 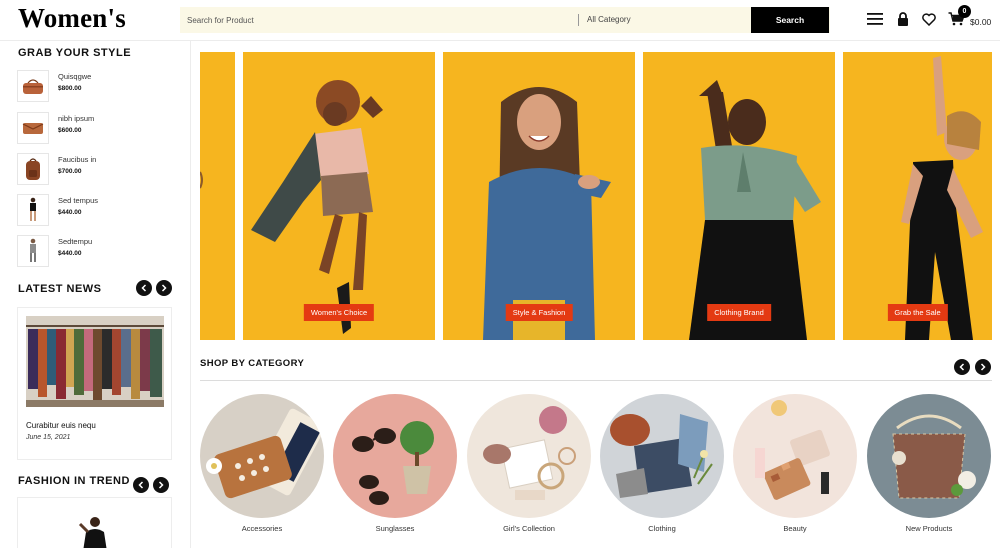 I want to click on news-next-button, so click(x=164, y=288).